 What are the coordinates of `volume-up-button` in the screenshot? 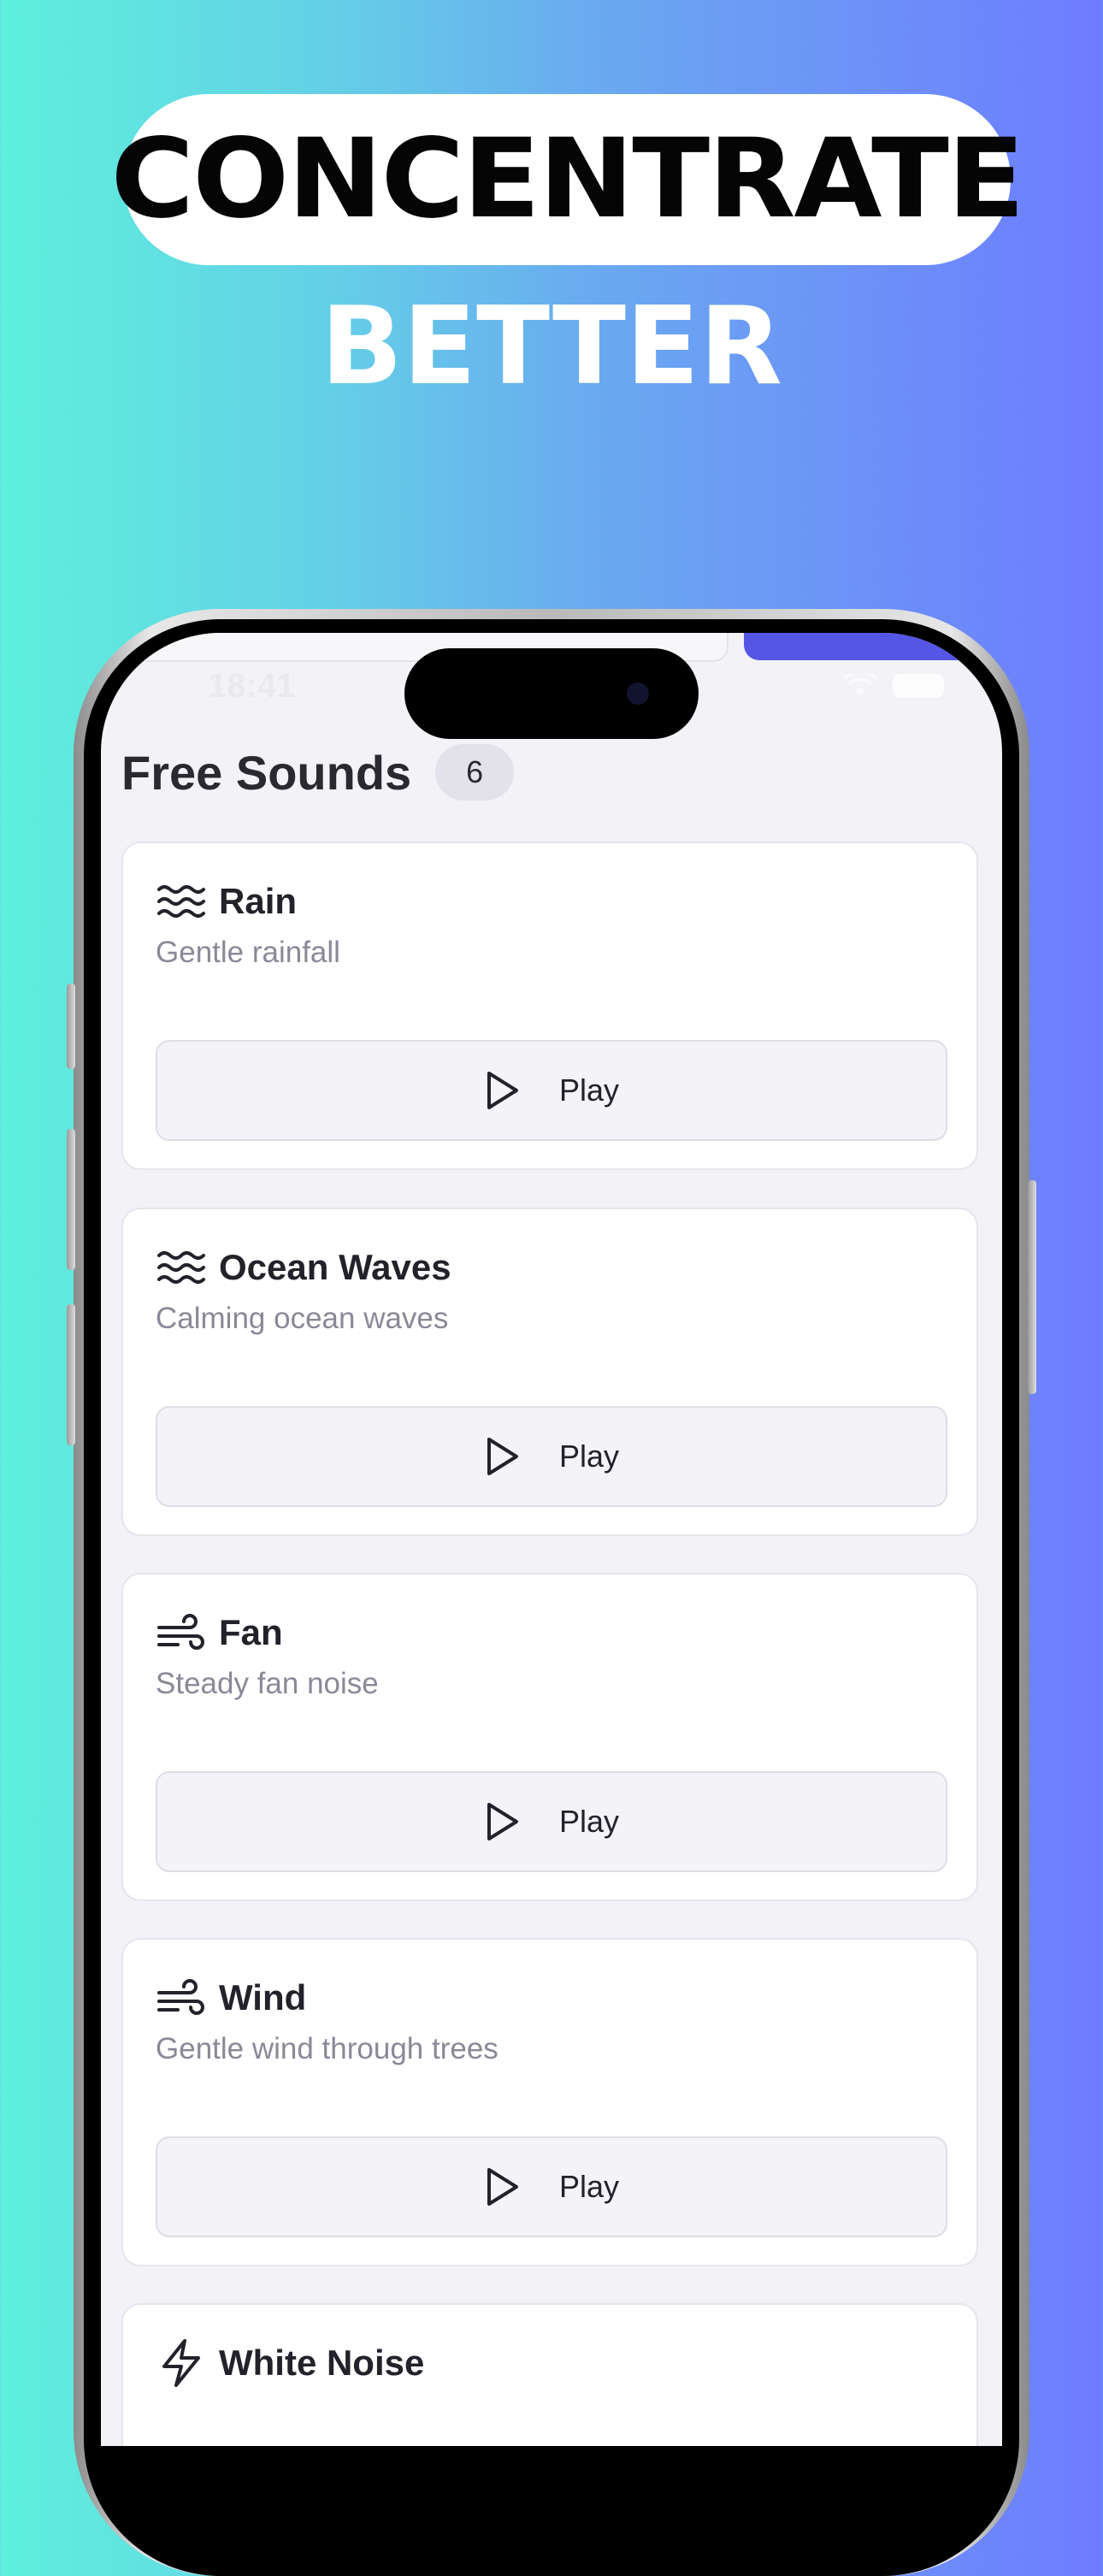 It's located at (71, 1199).